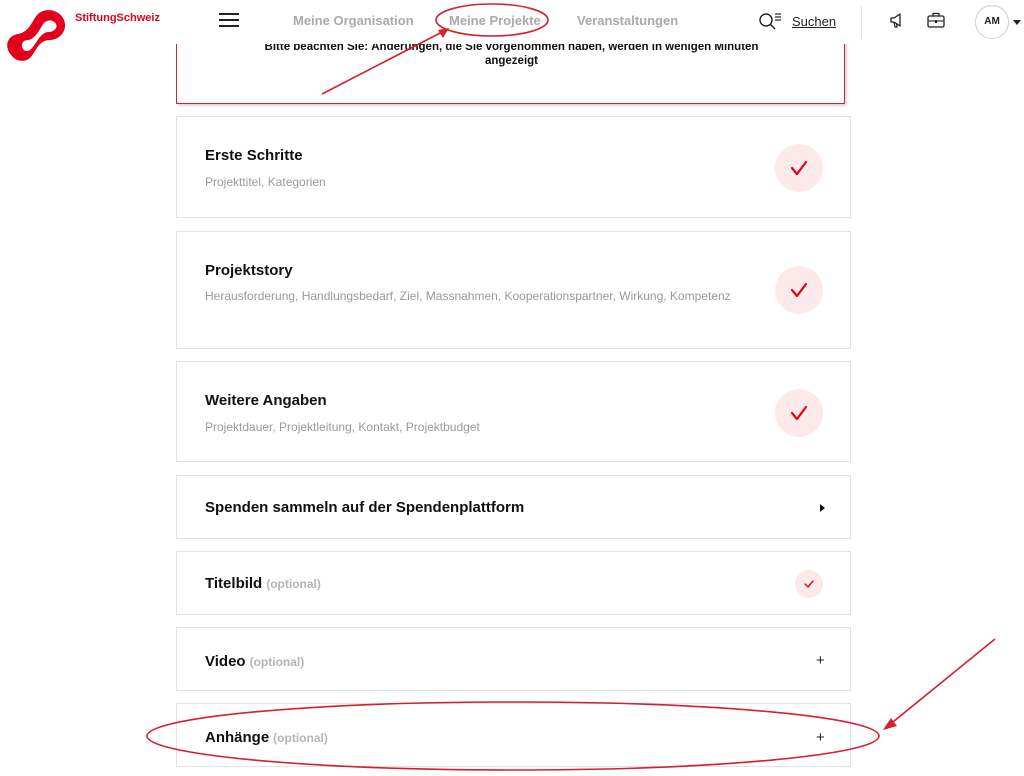  What do you see at coordinates (365, 507) in the screenshot?
I see `section-title: Spenden sammeln auf der Spendenplattform` at bounding box center [365, 507].